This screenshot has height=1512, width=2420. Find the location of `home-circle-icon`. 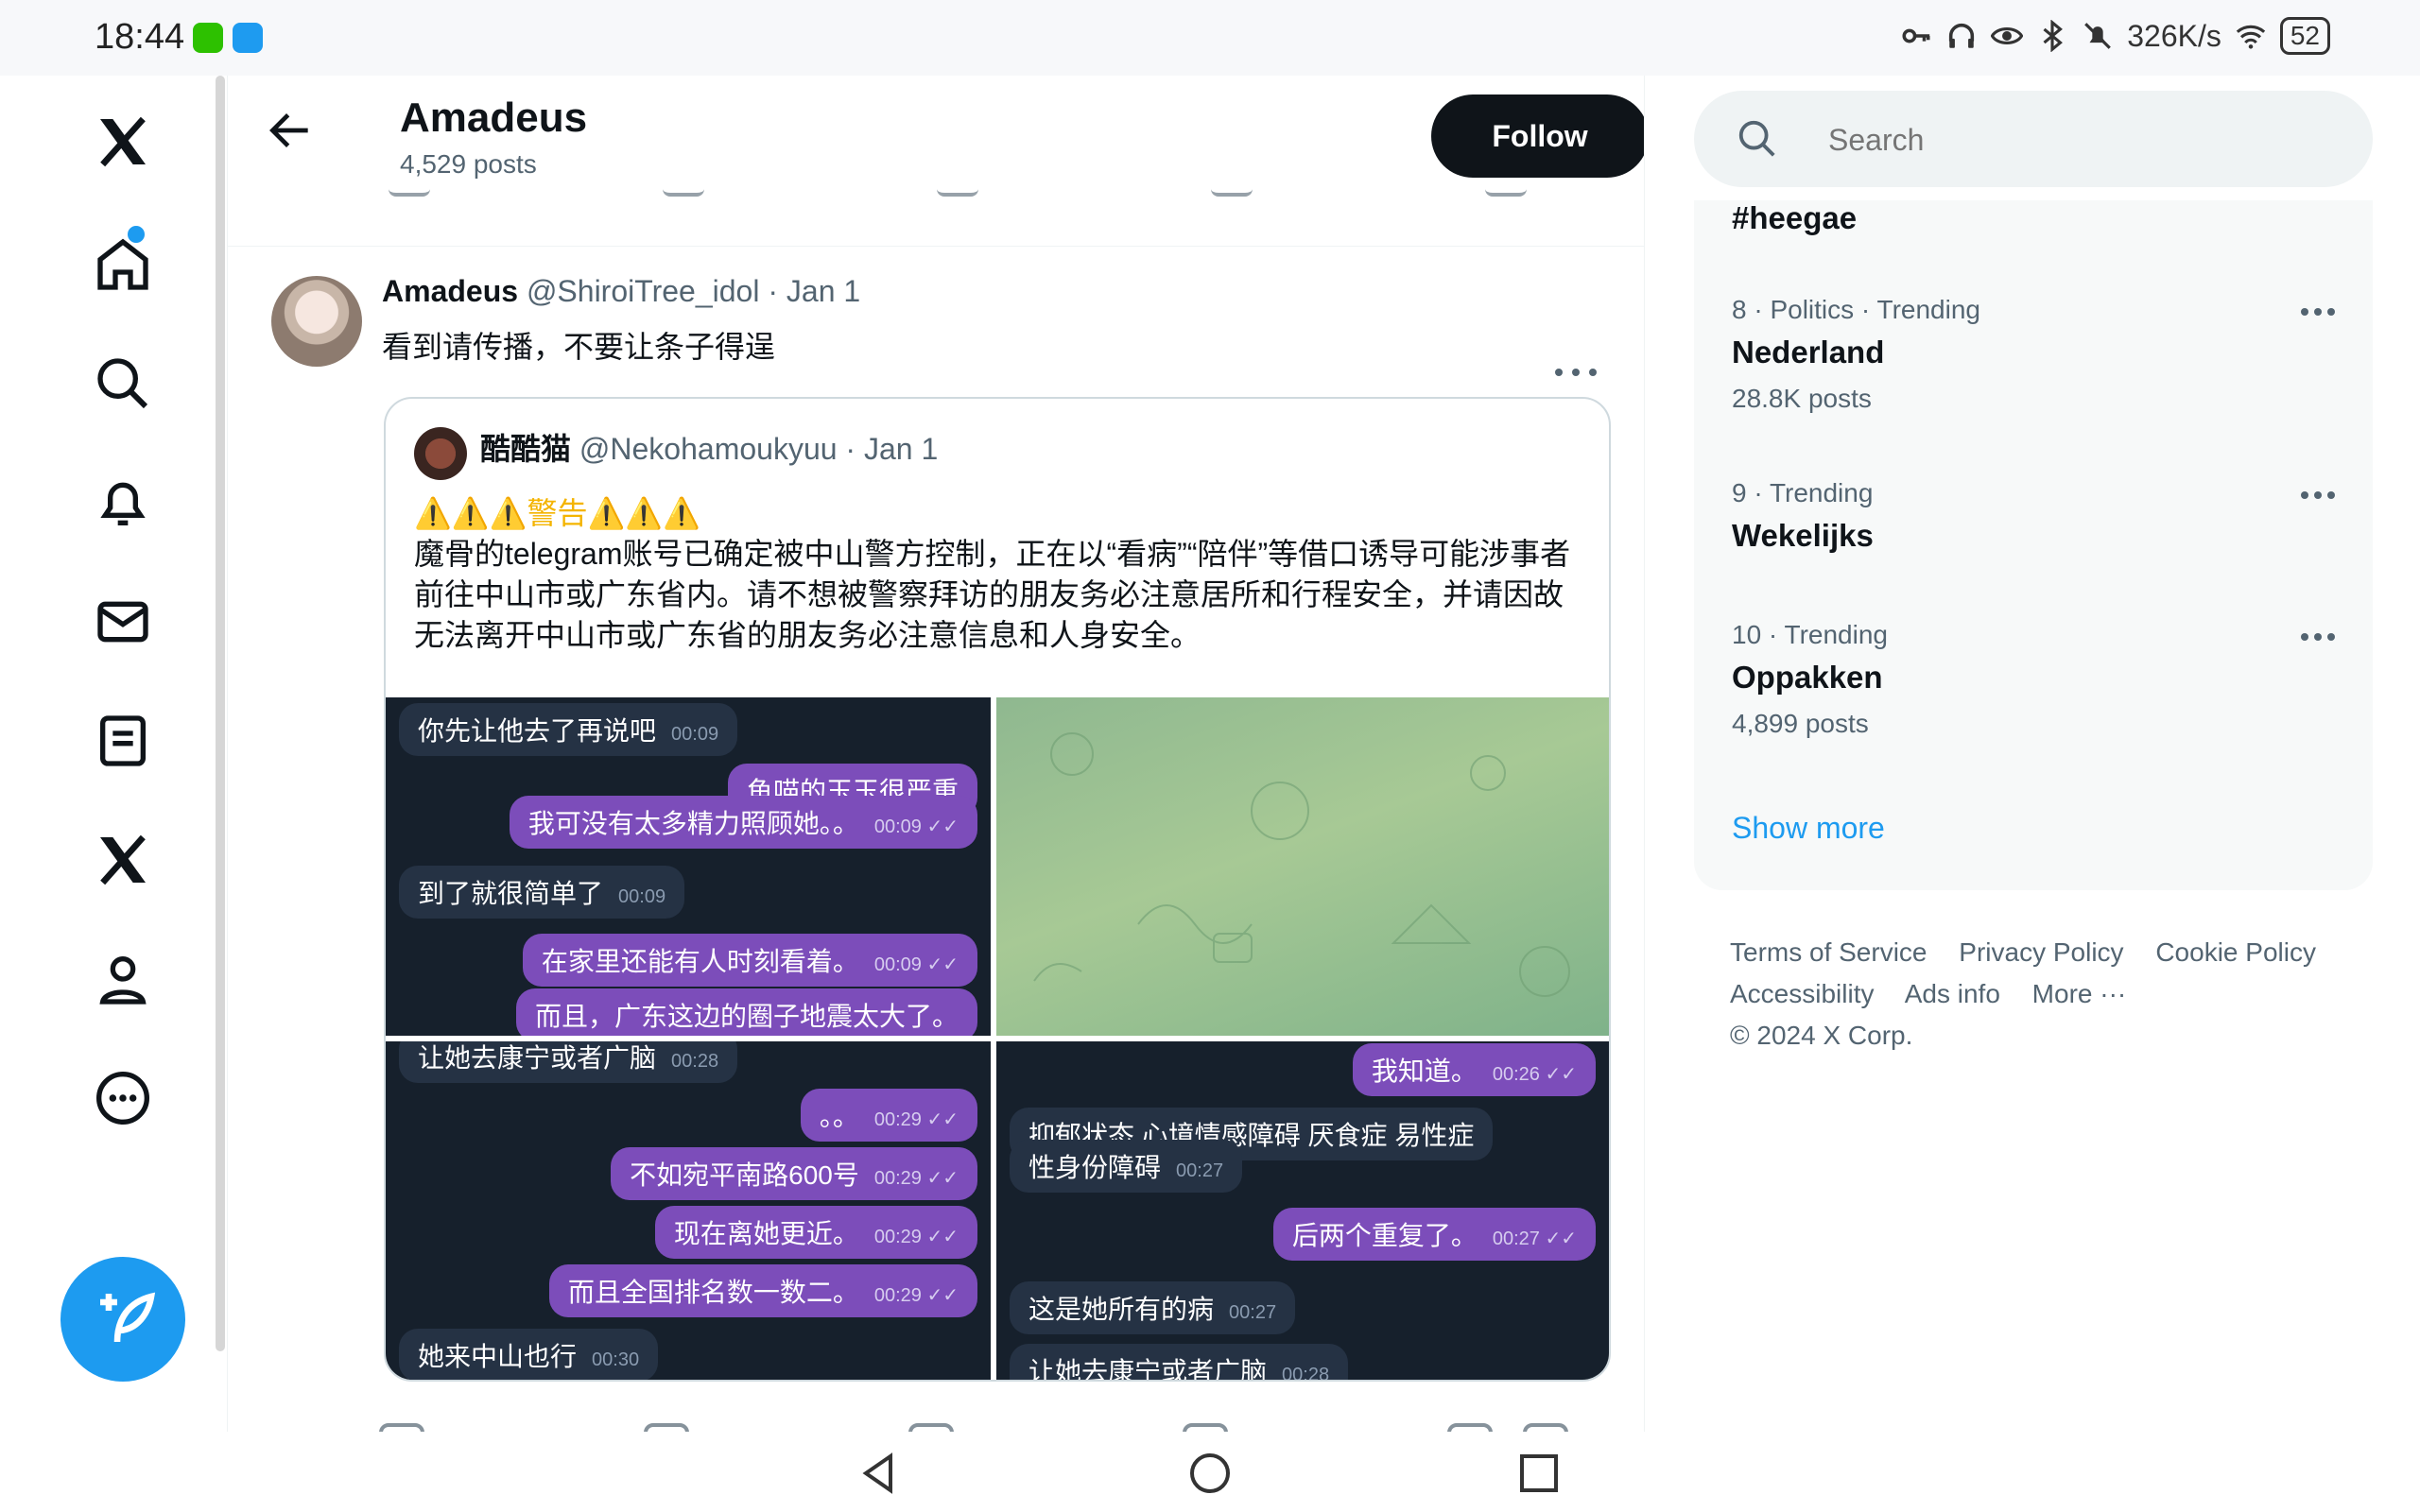

home-circle-icon is located at coordinates (1210, 1473).